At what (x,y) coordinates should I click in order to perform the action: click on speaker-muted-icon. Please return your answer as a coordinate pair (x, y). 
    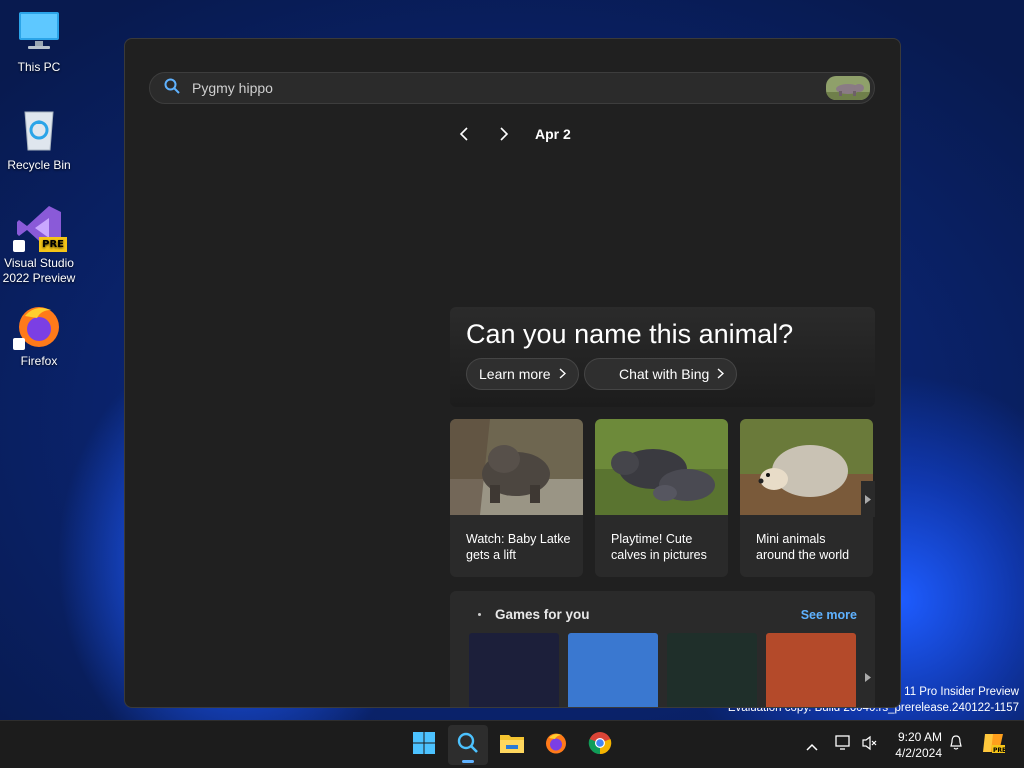
    Looking at the image, I should click on (870, 745).